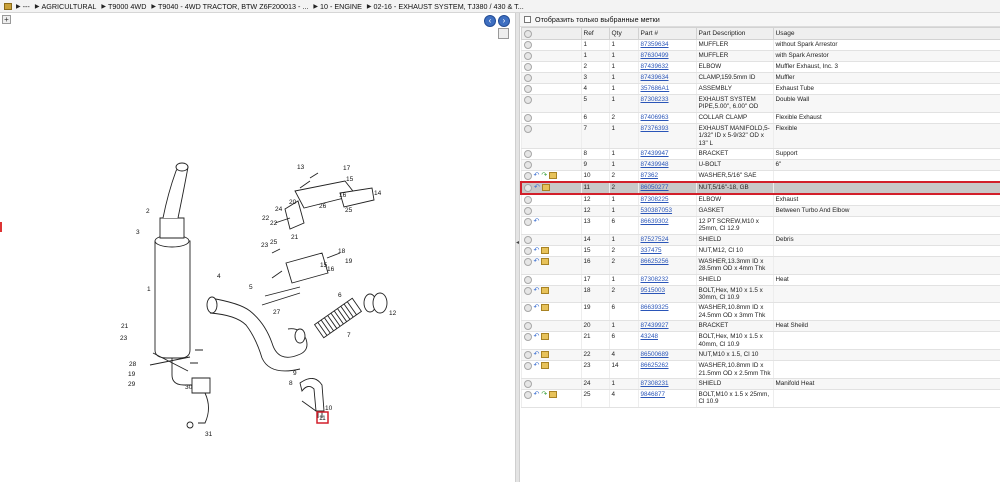  Describe the element at coordinates (760, 384) in the screenshot. I see `table-row: 24 1 87308231 SHIELD Manifold Heat` at that location.